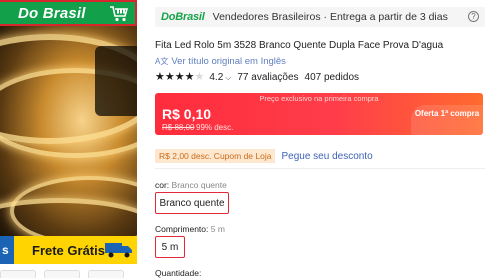 This screenshot has width=500, height=278. Describe the element at coordinates (119, 14) in the screenshot. I see `shopping-cart-icon` at that location.